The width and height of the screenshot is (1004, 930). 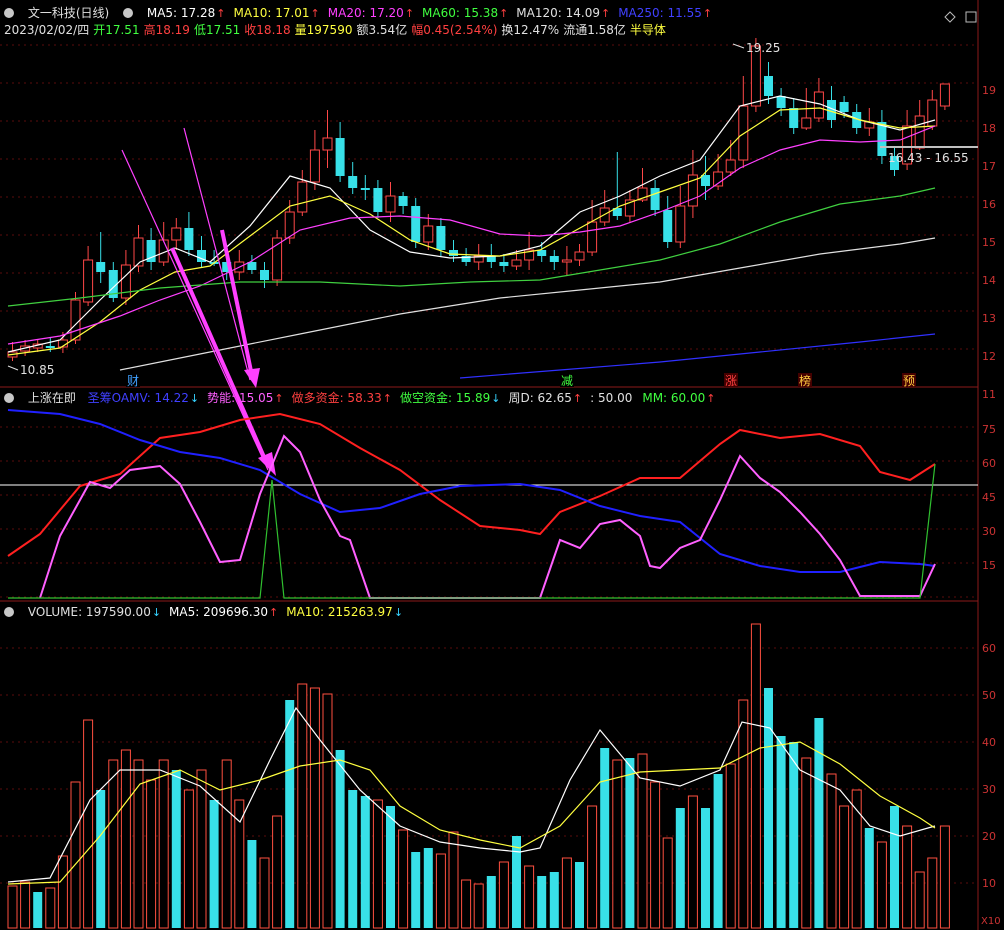 What do you see at coordinates (133, 381) in the screenshot?
I see `event-tag: 财` at bounding box center [133, 381].